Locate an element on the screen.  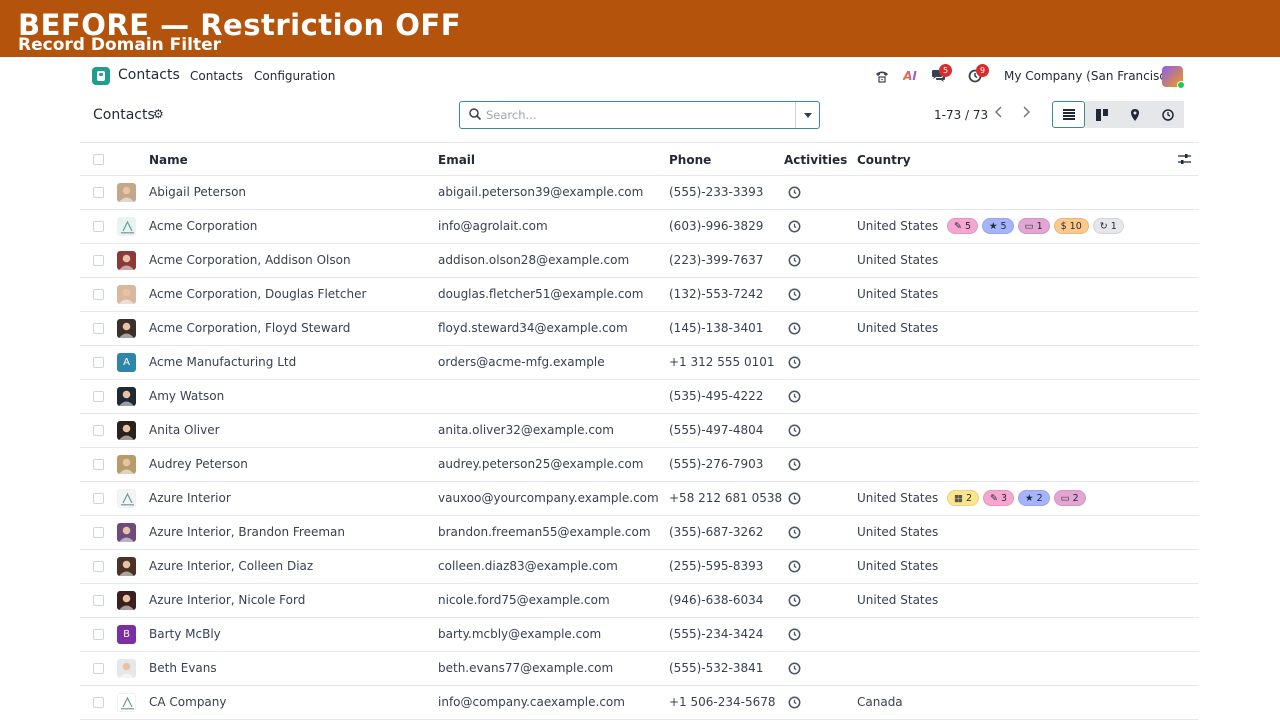
cell-phone: +58 212 681 0538 is located at coordinates (726, 498).